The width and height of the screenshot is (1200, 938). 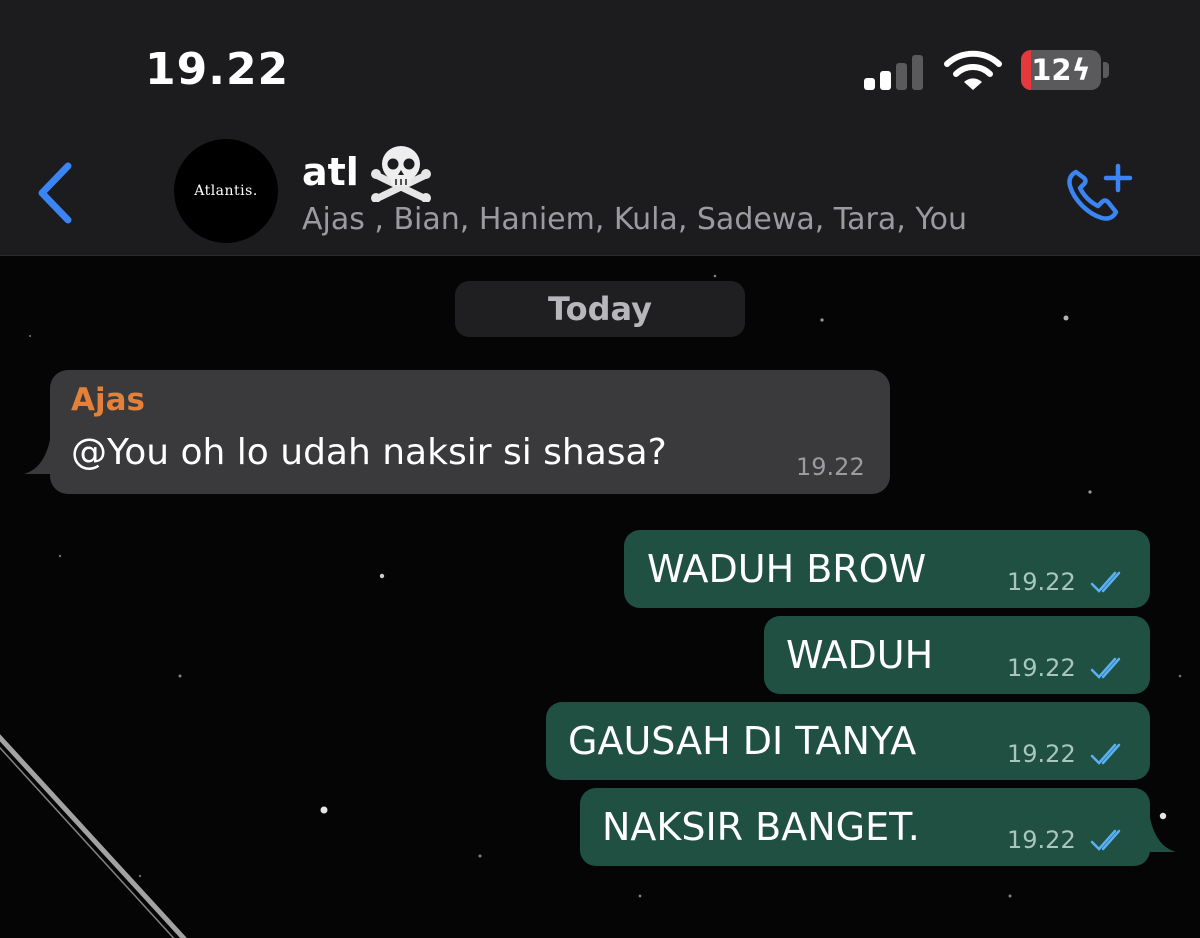 What do you see at coordinates (600, 309) in the screenshot?
I see `date-separator: Today` at bounding box center [600, 309].